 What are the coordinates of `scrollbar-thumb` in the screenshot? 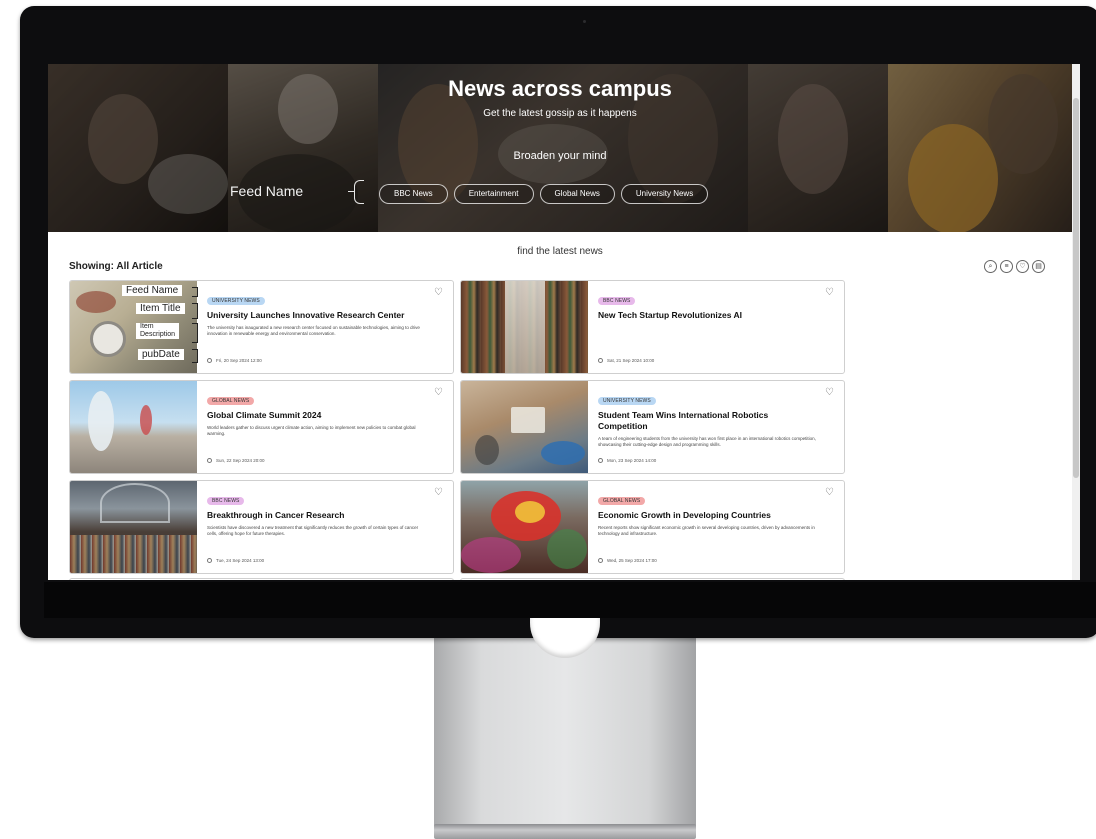 It's located at (1076, 288).